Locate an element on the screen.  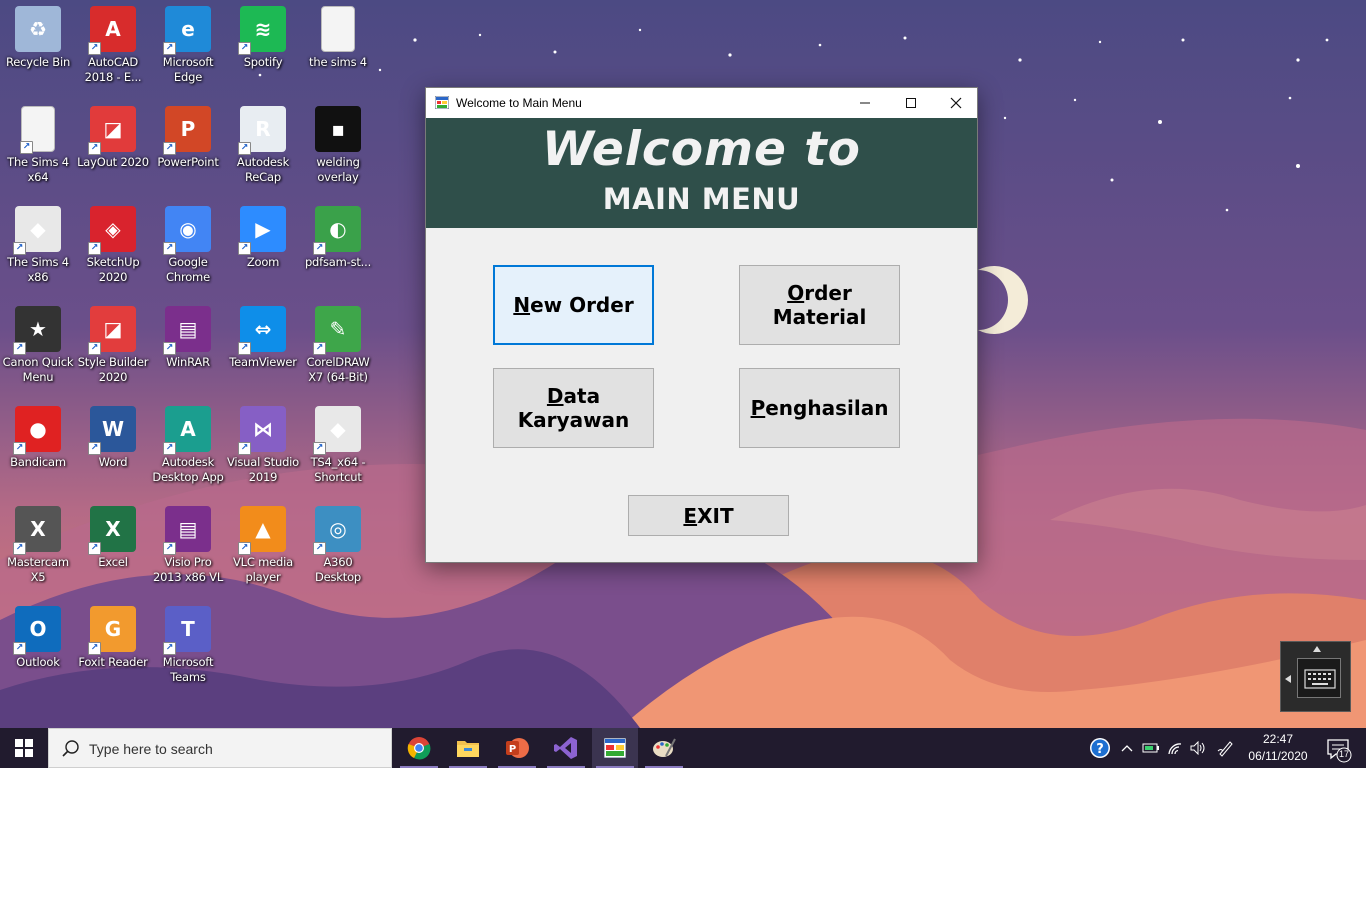
desktop-icon-label: The Sims 4 x86 is located at coordinates (38, 269).